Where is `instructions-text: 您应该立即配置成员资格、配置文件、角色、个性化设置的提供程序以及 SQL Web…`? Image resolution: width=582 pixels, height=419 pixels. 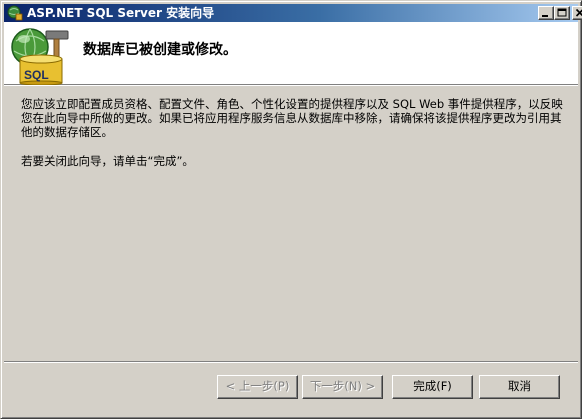 instructions-text: 您应该立即配置成员资格、配置文件、角色、个性化设置的提供程序以及 SQL Web… is located at coordinates (295, 118).